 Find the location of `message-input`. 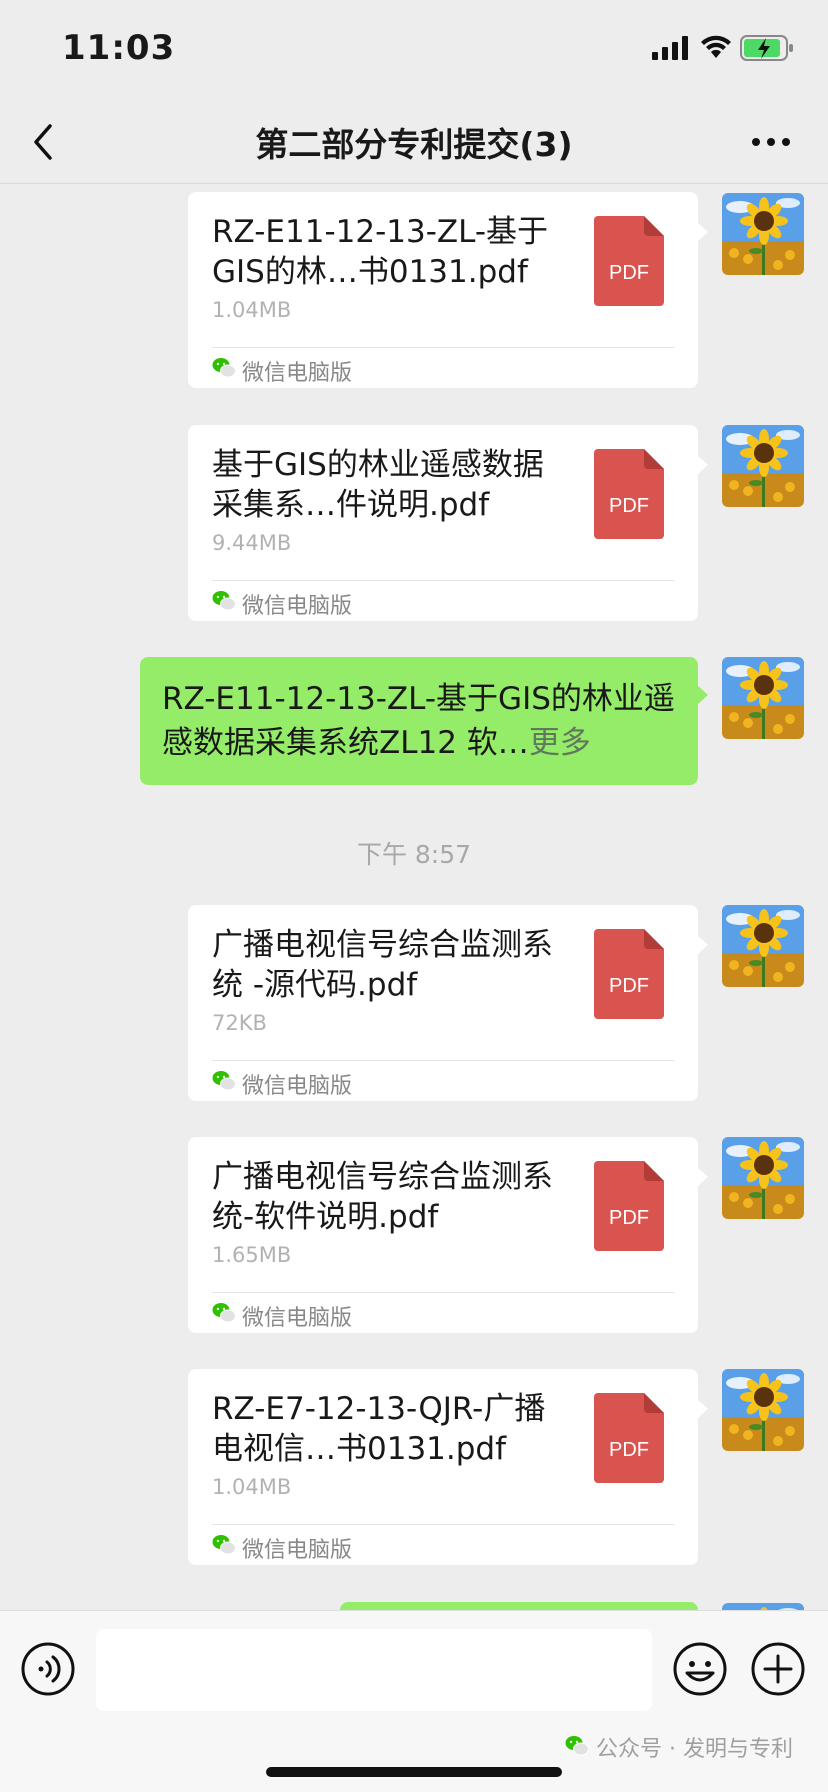

message-input is located at coordinates (374, 1670).